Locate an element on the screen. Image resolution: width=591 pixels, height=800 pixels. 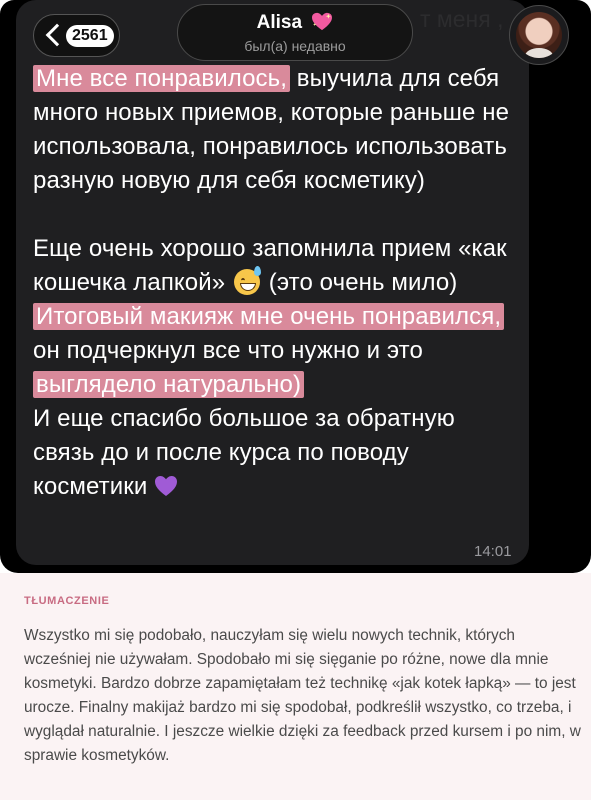
back-button: 2561 is located at coordinates (76, 35).